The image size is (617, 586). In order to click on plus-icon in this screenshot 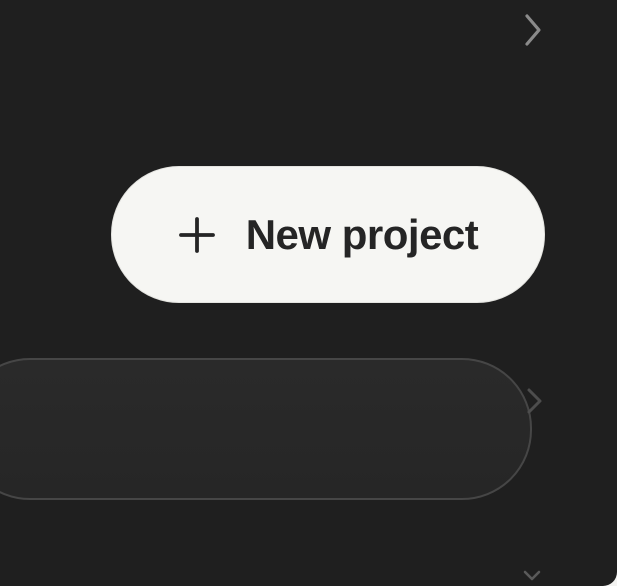, I will do `click(197, 235)`.